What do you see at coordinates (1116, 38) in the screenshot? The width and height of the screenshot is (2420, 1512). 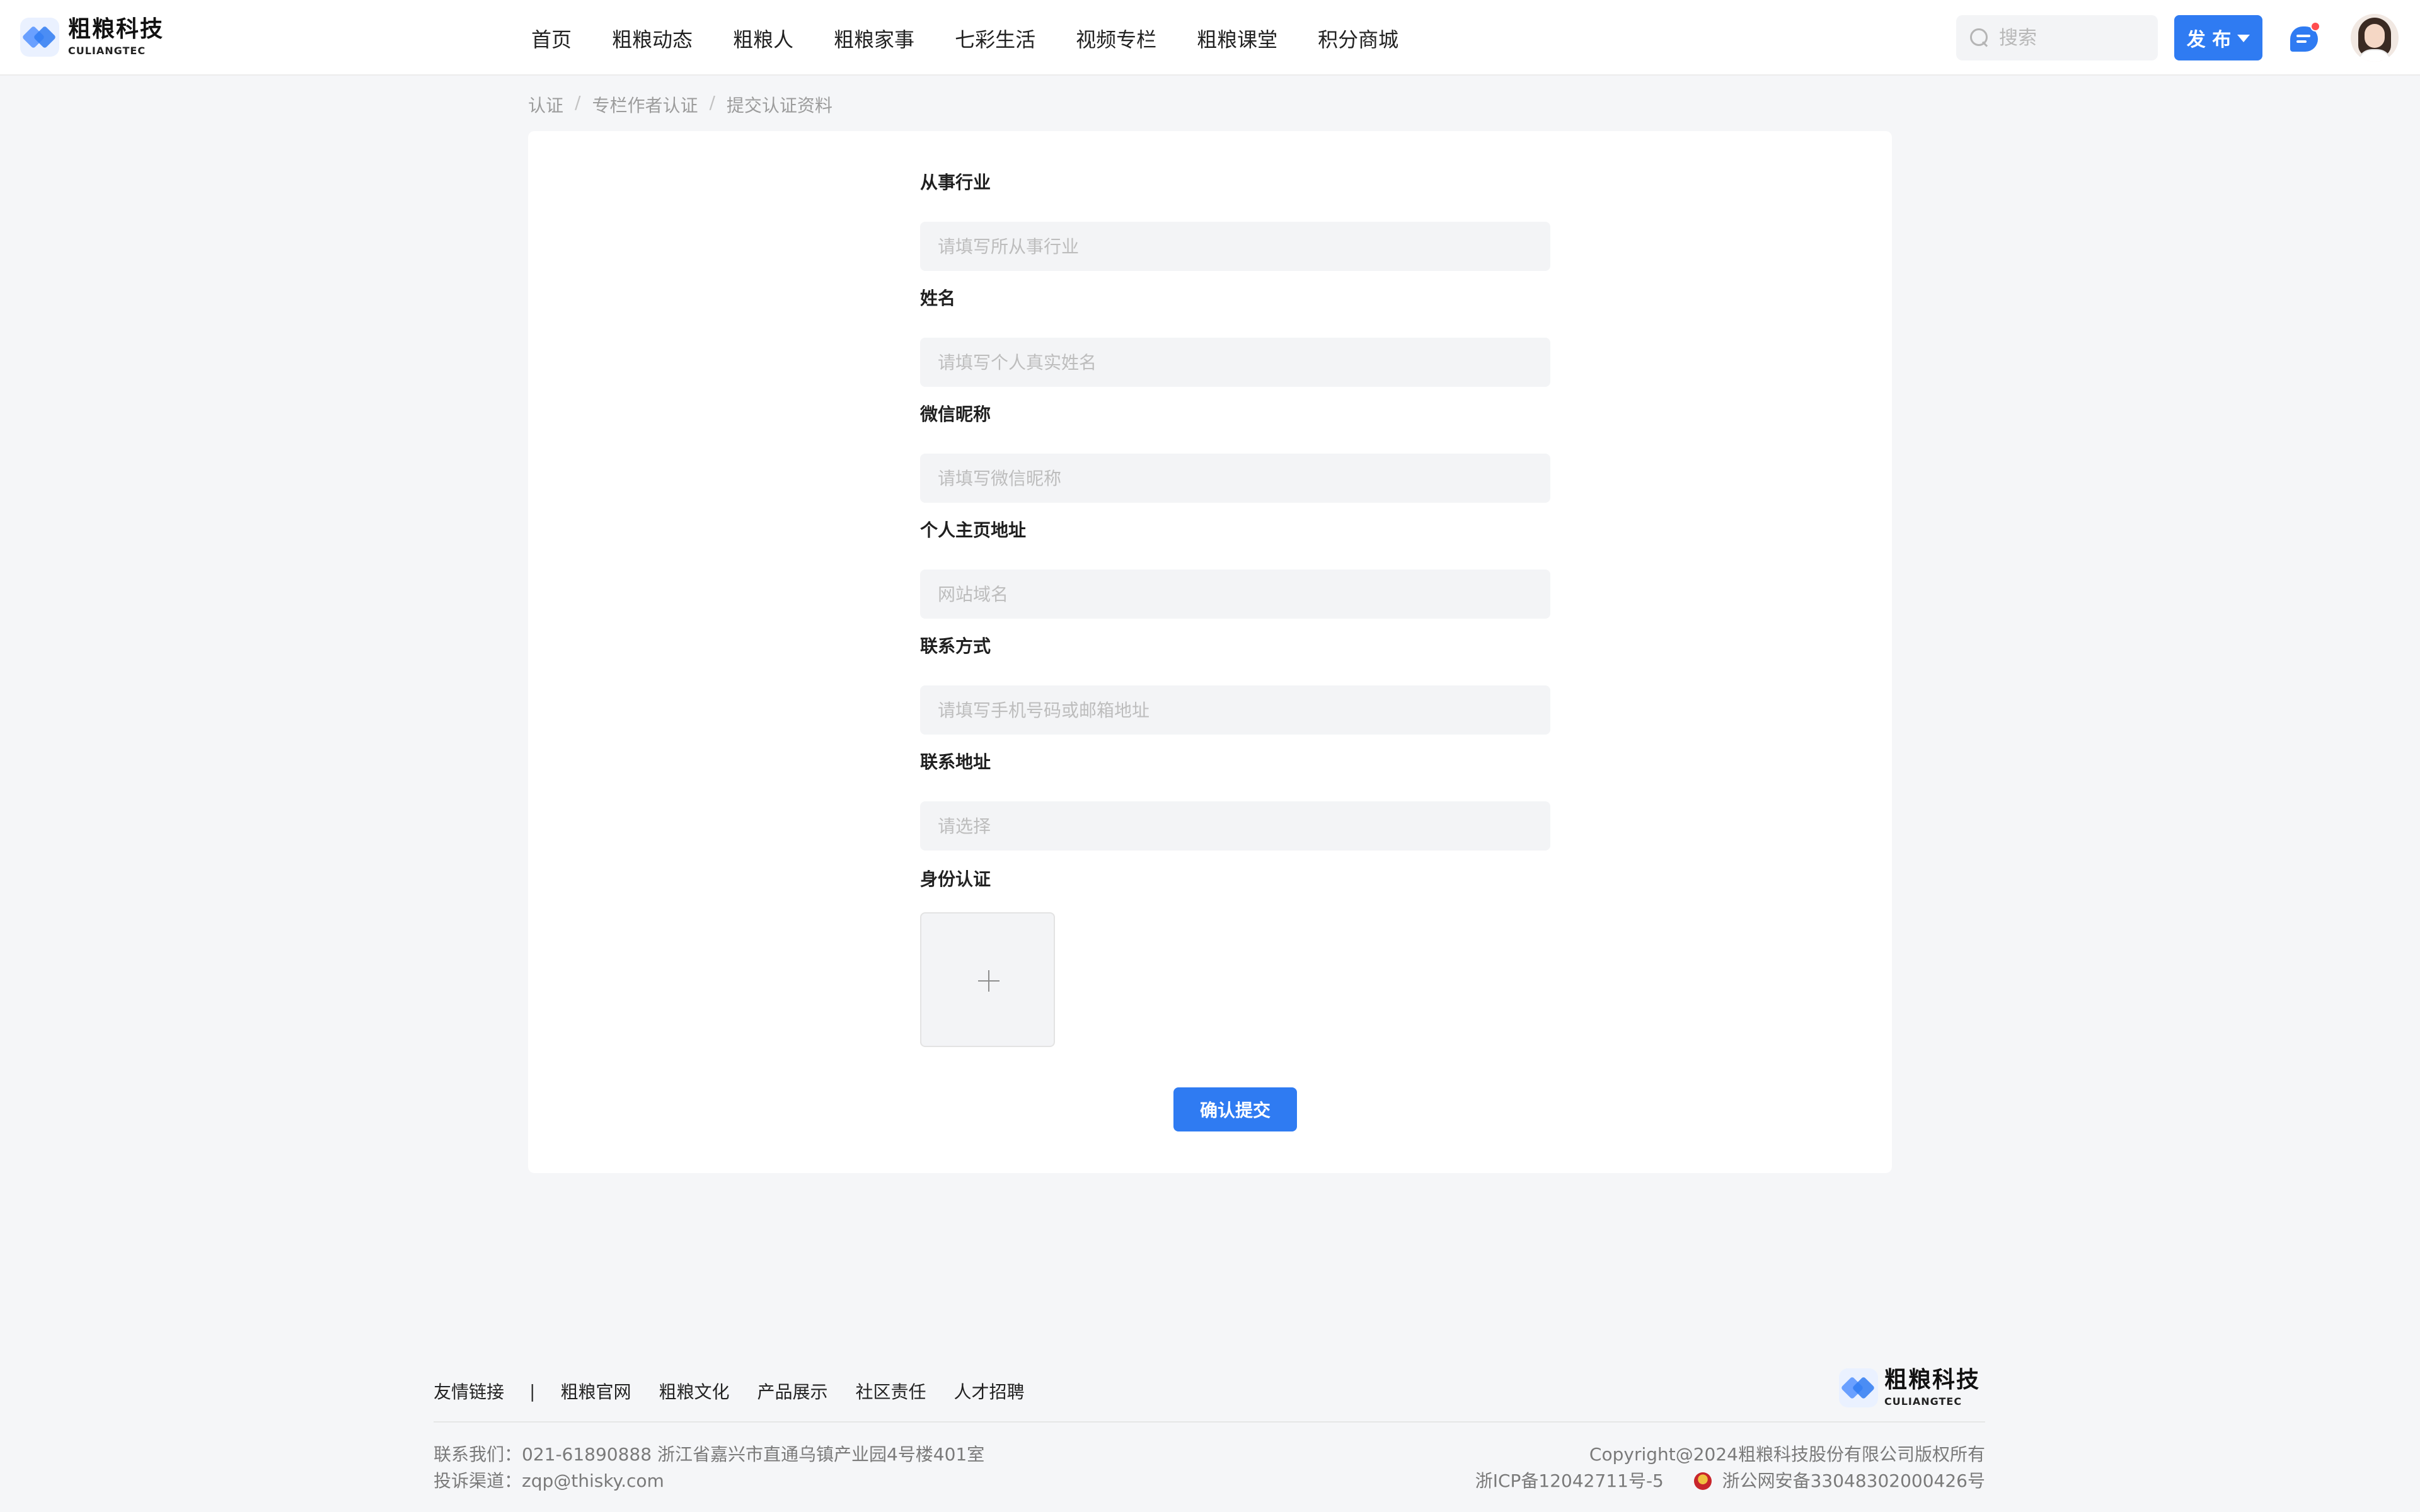 I see `nav-item-video: 视频专栏` at bounding box center [1116, 38].